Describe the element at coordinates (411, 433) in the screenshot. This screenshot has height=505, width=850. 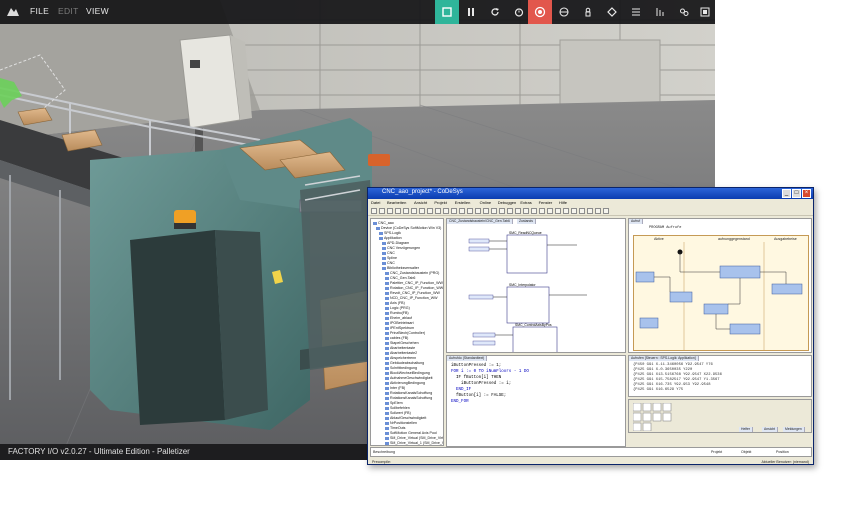
I see `tree-item: SoftMotion General Axis Pool` at that location.